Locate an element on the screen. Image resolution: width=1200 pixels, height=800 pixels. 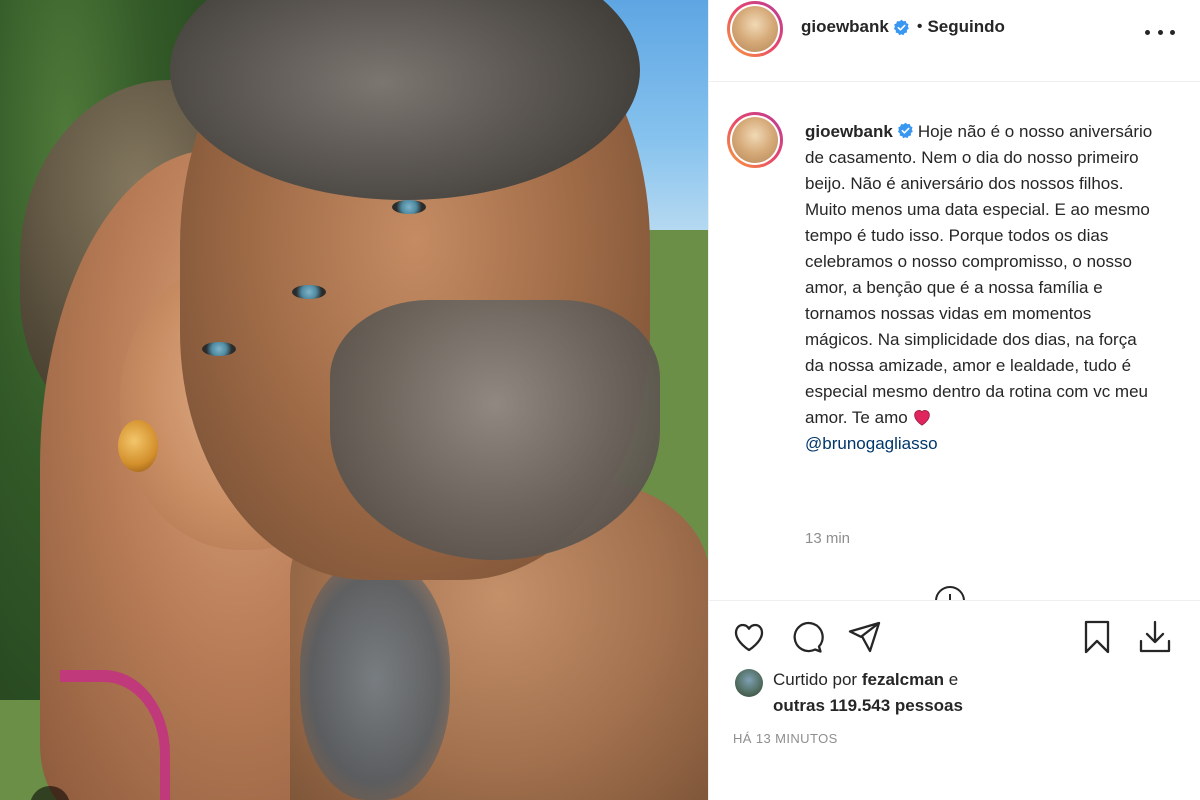
likes-prefix: Curtido por is located at coordinates (815, 679).